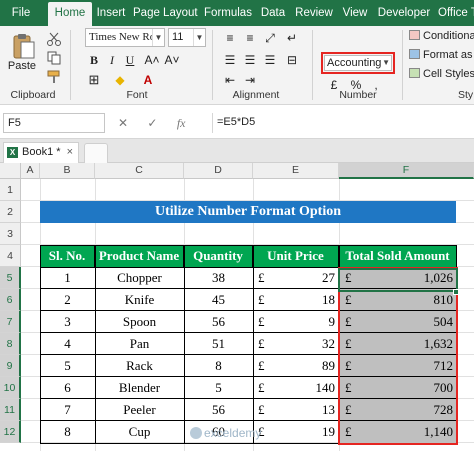  What do you see at coordinates (314, 13) in the screenshot?
I see `tab-review: Review` at bounding box center [314, 13].